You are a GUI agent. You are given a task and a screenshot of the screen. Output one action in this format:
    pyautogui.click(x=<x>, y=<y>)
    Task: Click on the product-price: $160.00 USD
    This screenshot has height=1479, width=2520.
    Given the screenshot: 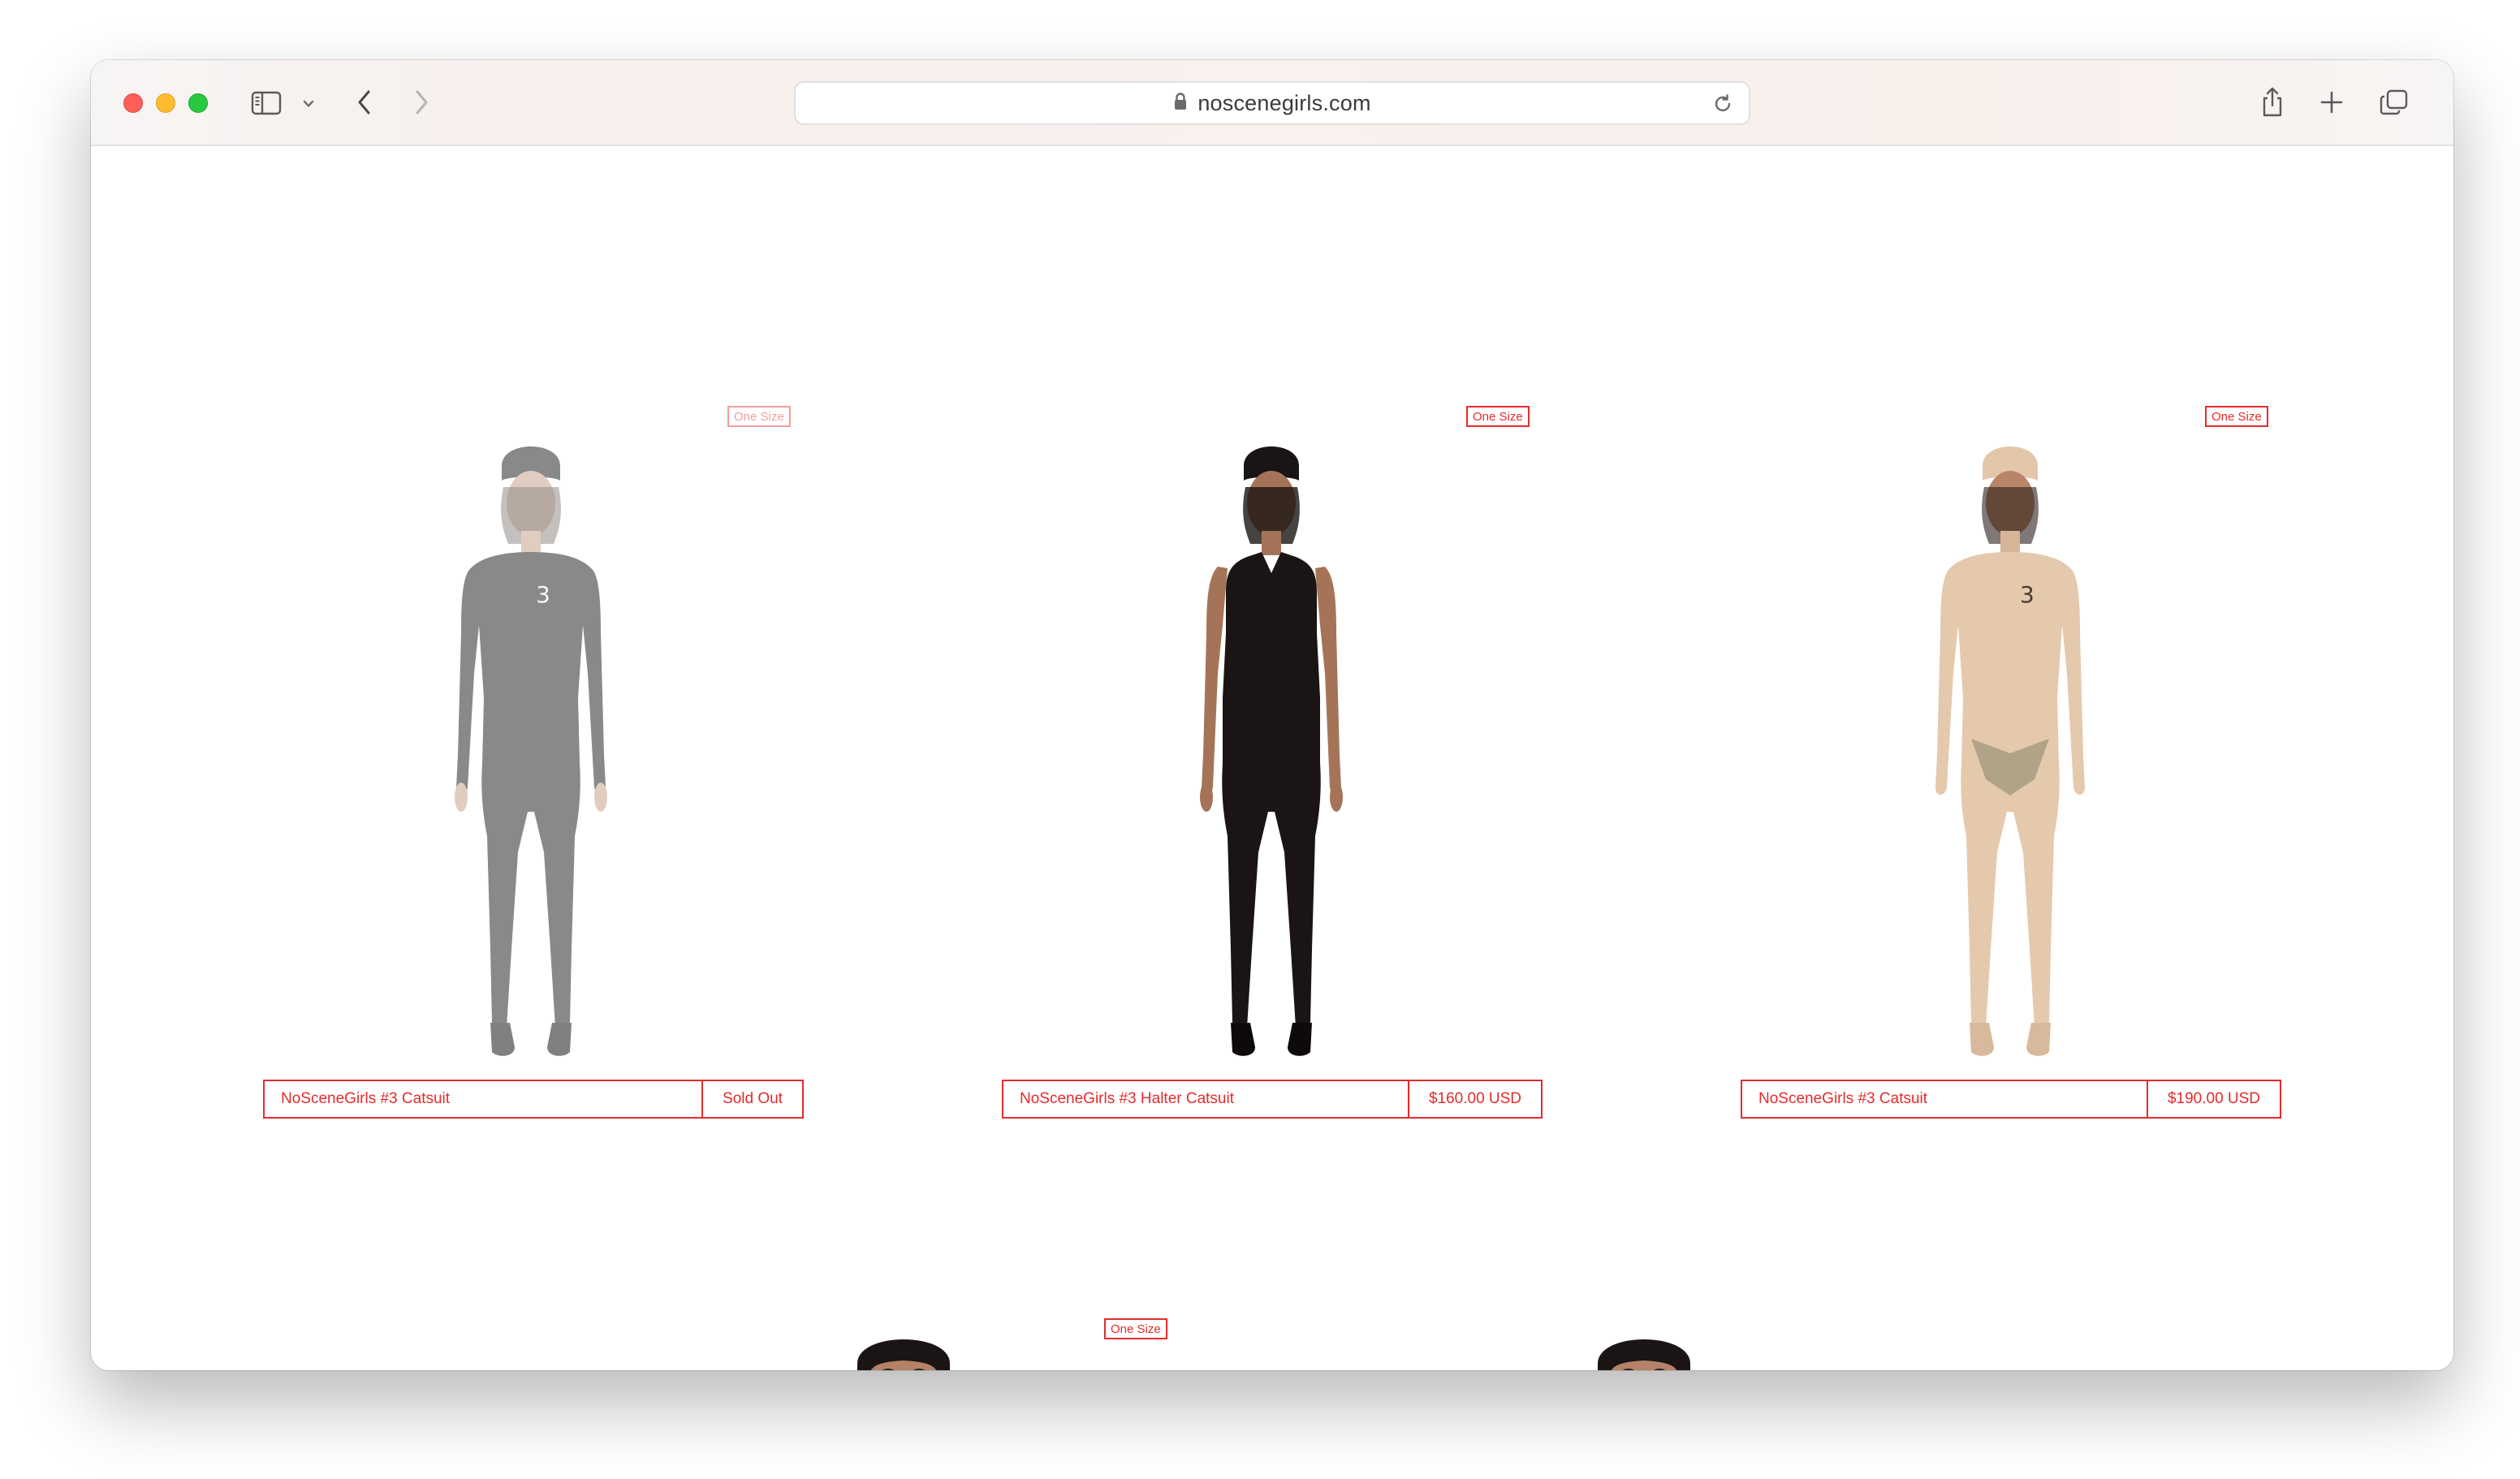 What is the action you would take?
    pyautogui.click(x=1475, y=1098)
    